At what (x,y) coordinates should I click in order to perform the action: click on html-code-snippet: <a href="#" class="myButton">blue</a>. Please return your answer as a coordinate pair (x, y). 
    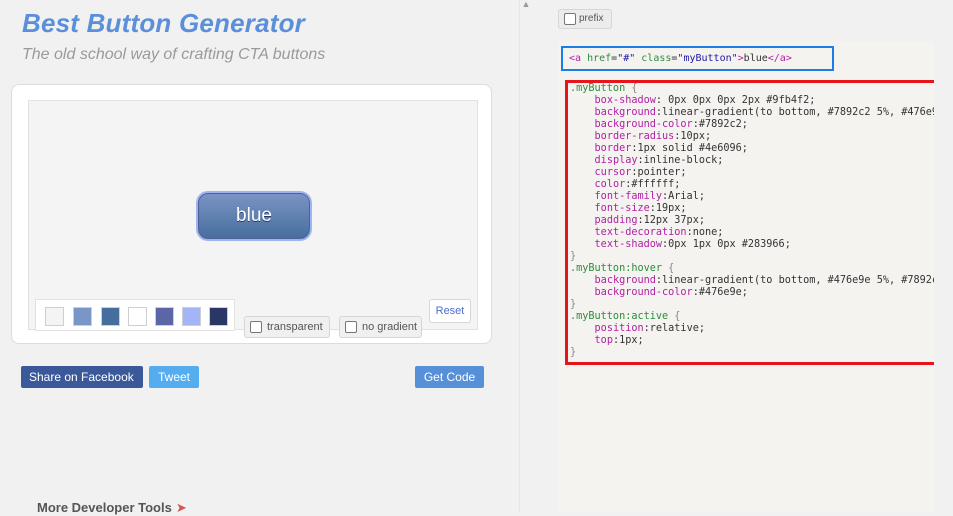
    Looking at the image, I should click on (697, 58).